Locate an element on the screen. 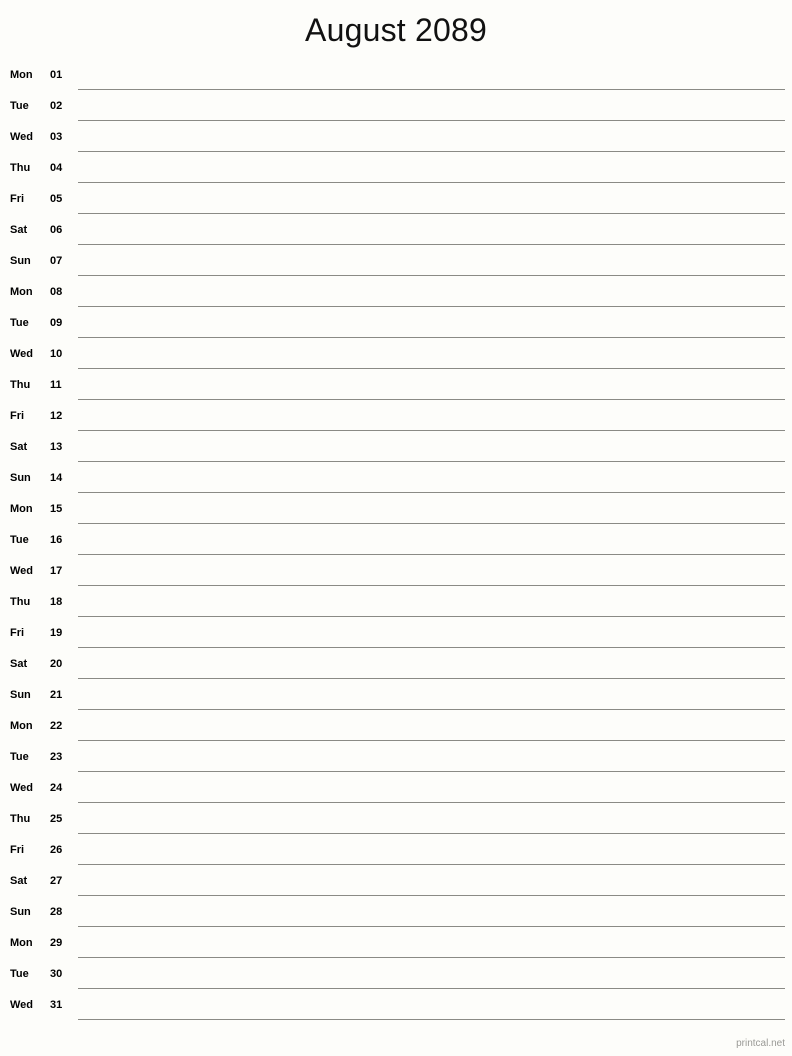  day-row: Tue 30 is located at coordinates (396, 974).